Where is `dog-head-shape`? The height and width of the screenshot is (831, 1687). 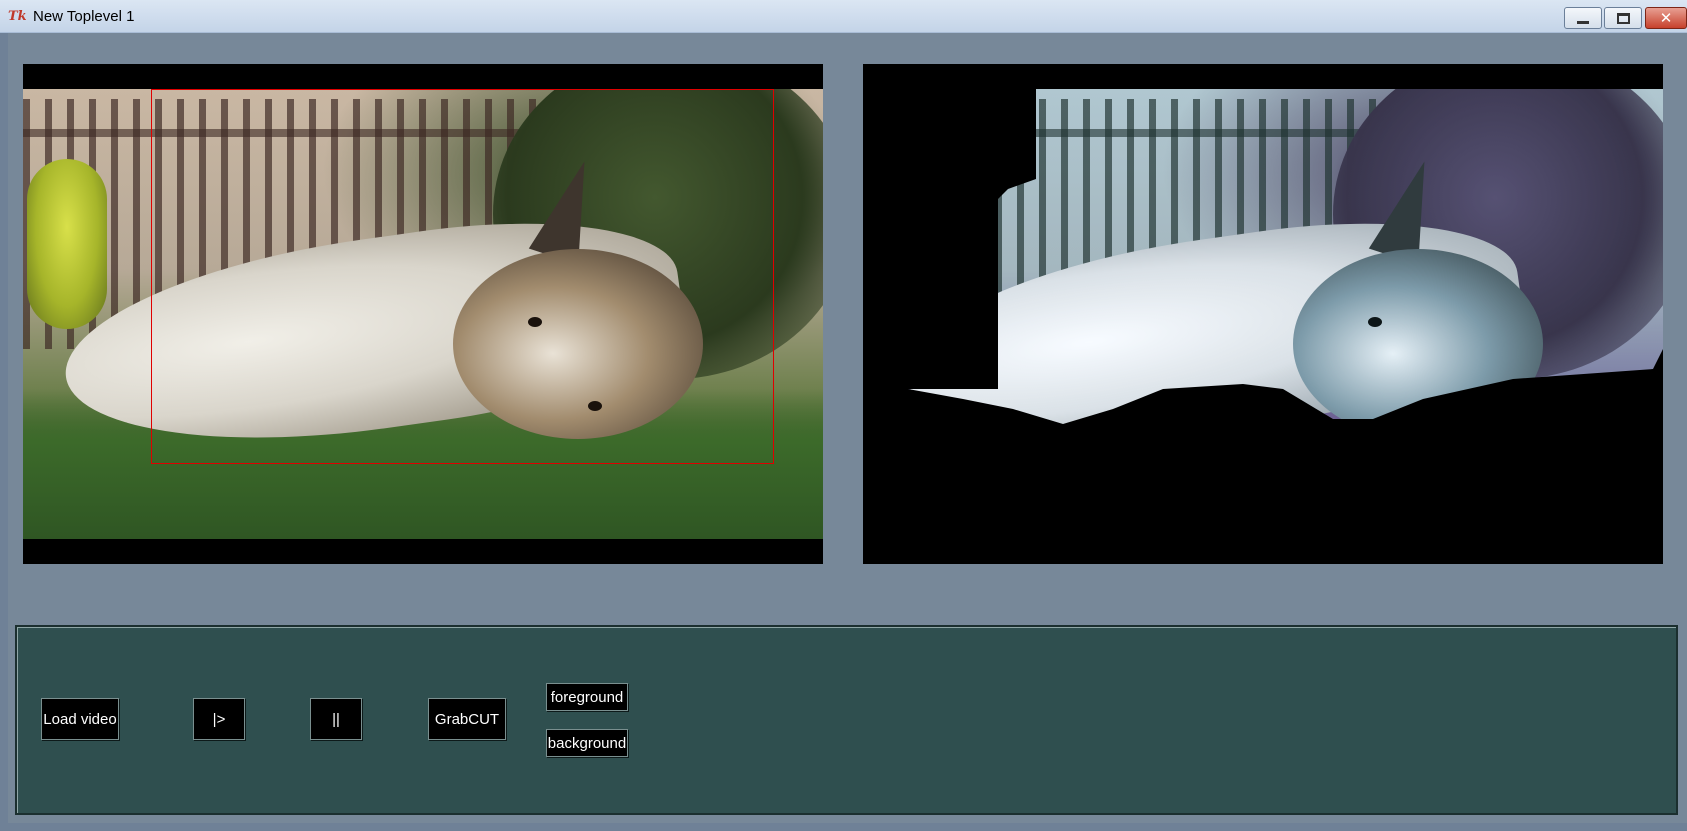 dog-head-shape is located at coordinates (1418, 336).